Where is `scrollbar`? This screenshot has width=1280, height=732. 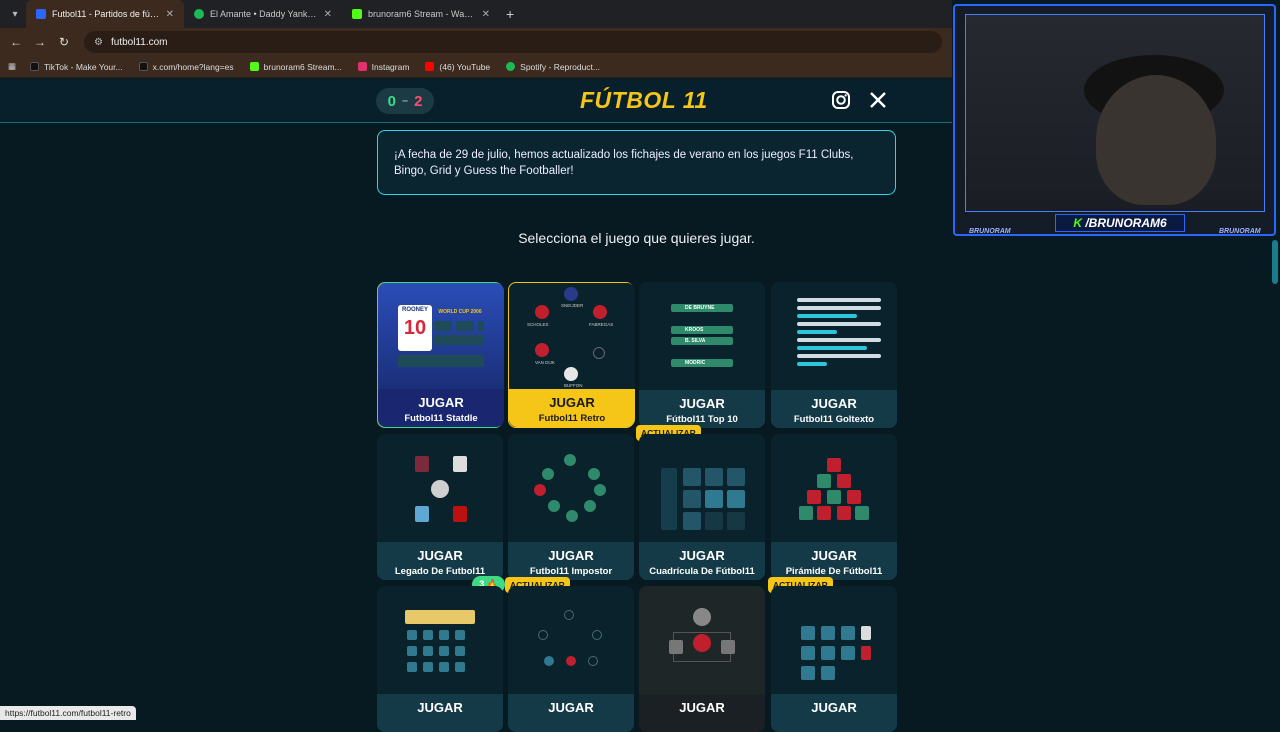 scrollbar is located at coordinates (1275, 262).